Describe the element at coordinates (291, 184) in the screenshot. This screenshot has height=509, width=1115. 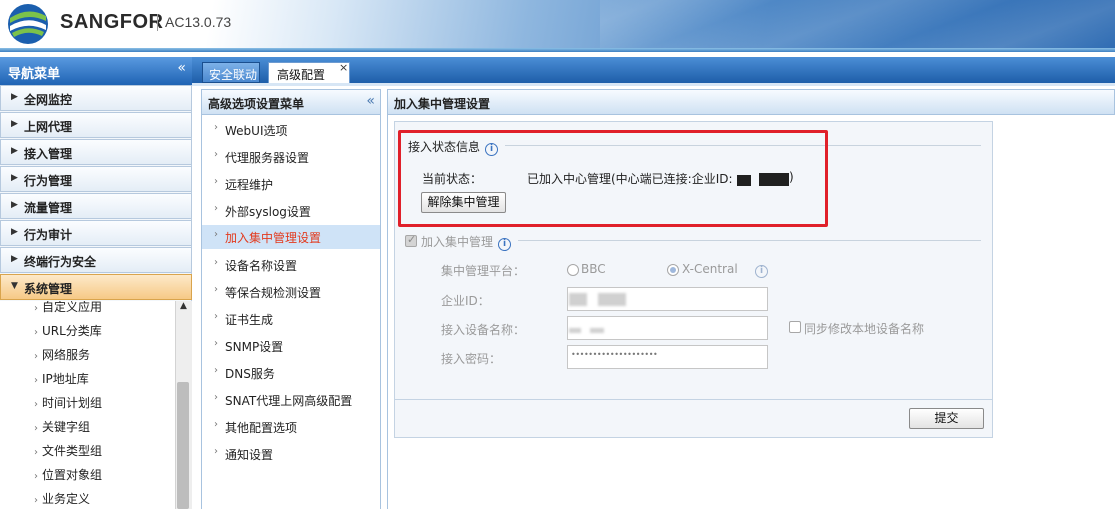
I see `menu-item-remote-maintenance: › 远程维护` at that location.